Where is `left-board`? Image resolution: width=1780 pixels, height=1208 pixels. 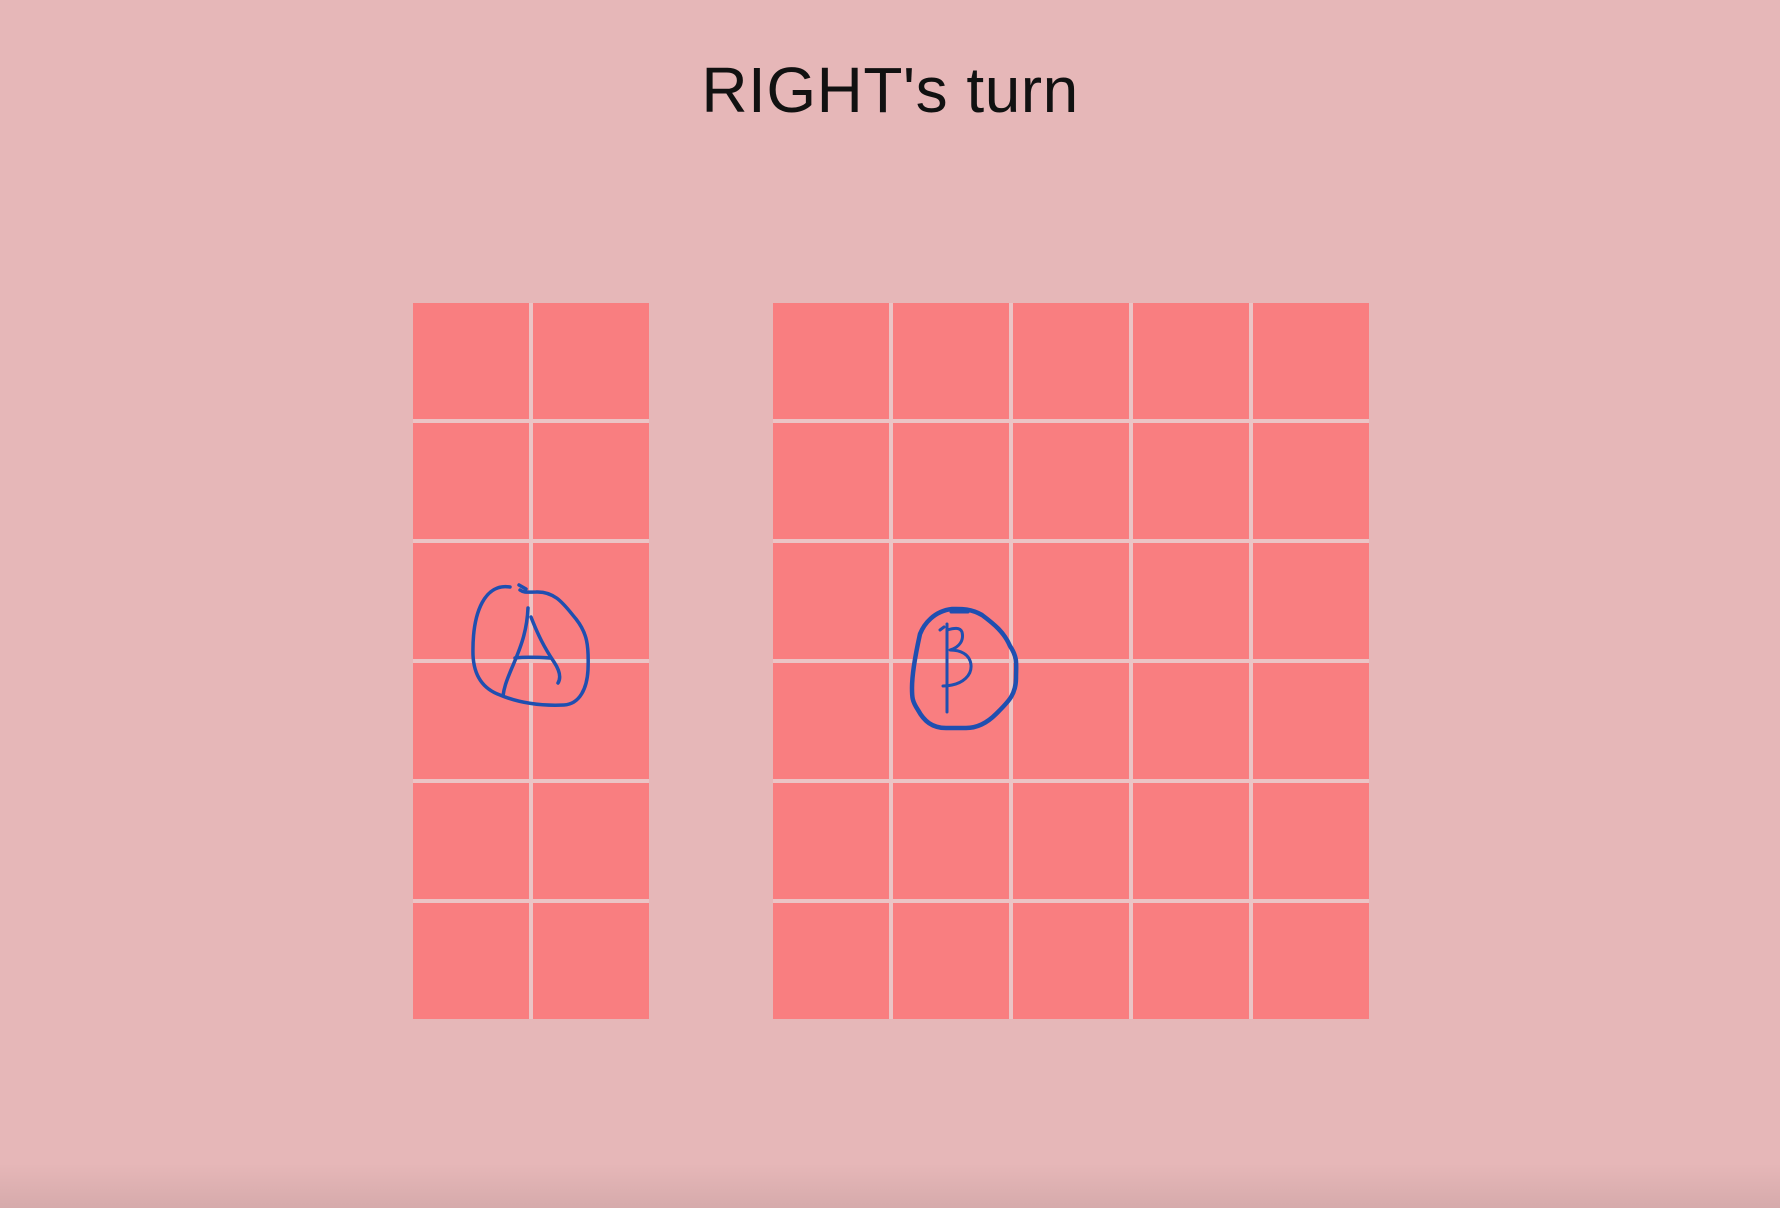
left-board is located at coordinates (531, 661).